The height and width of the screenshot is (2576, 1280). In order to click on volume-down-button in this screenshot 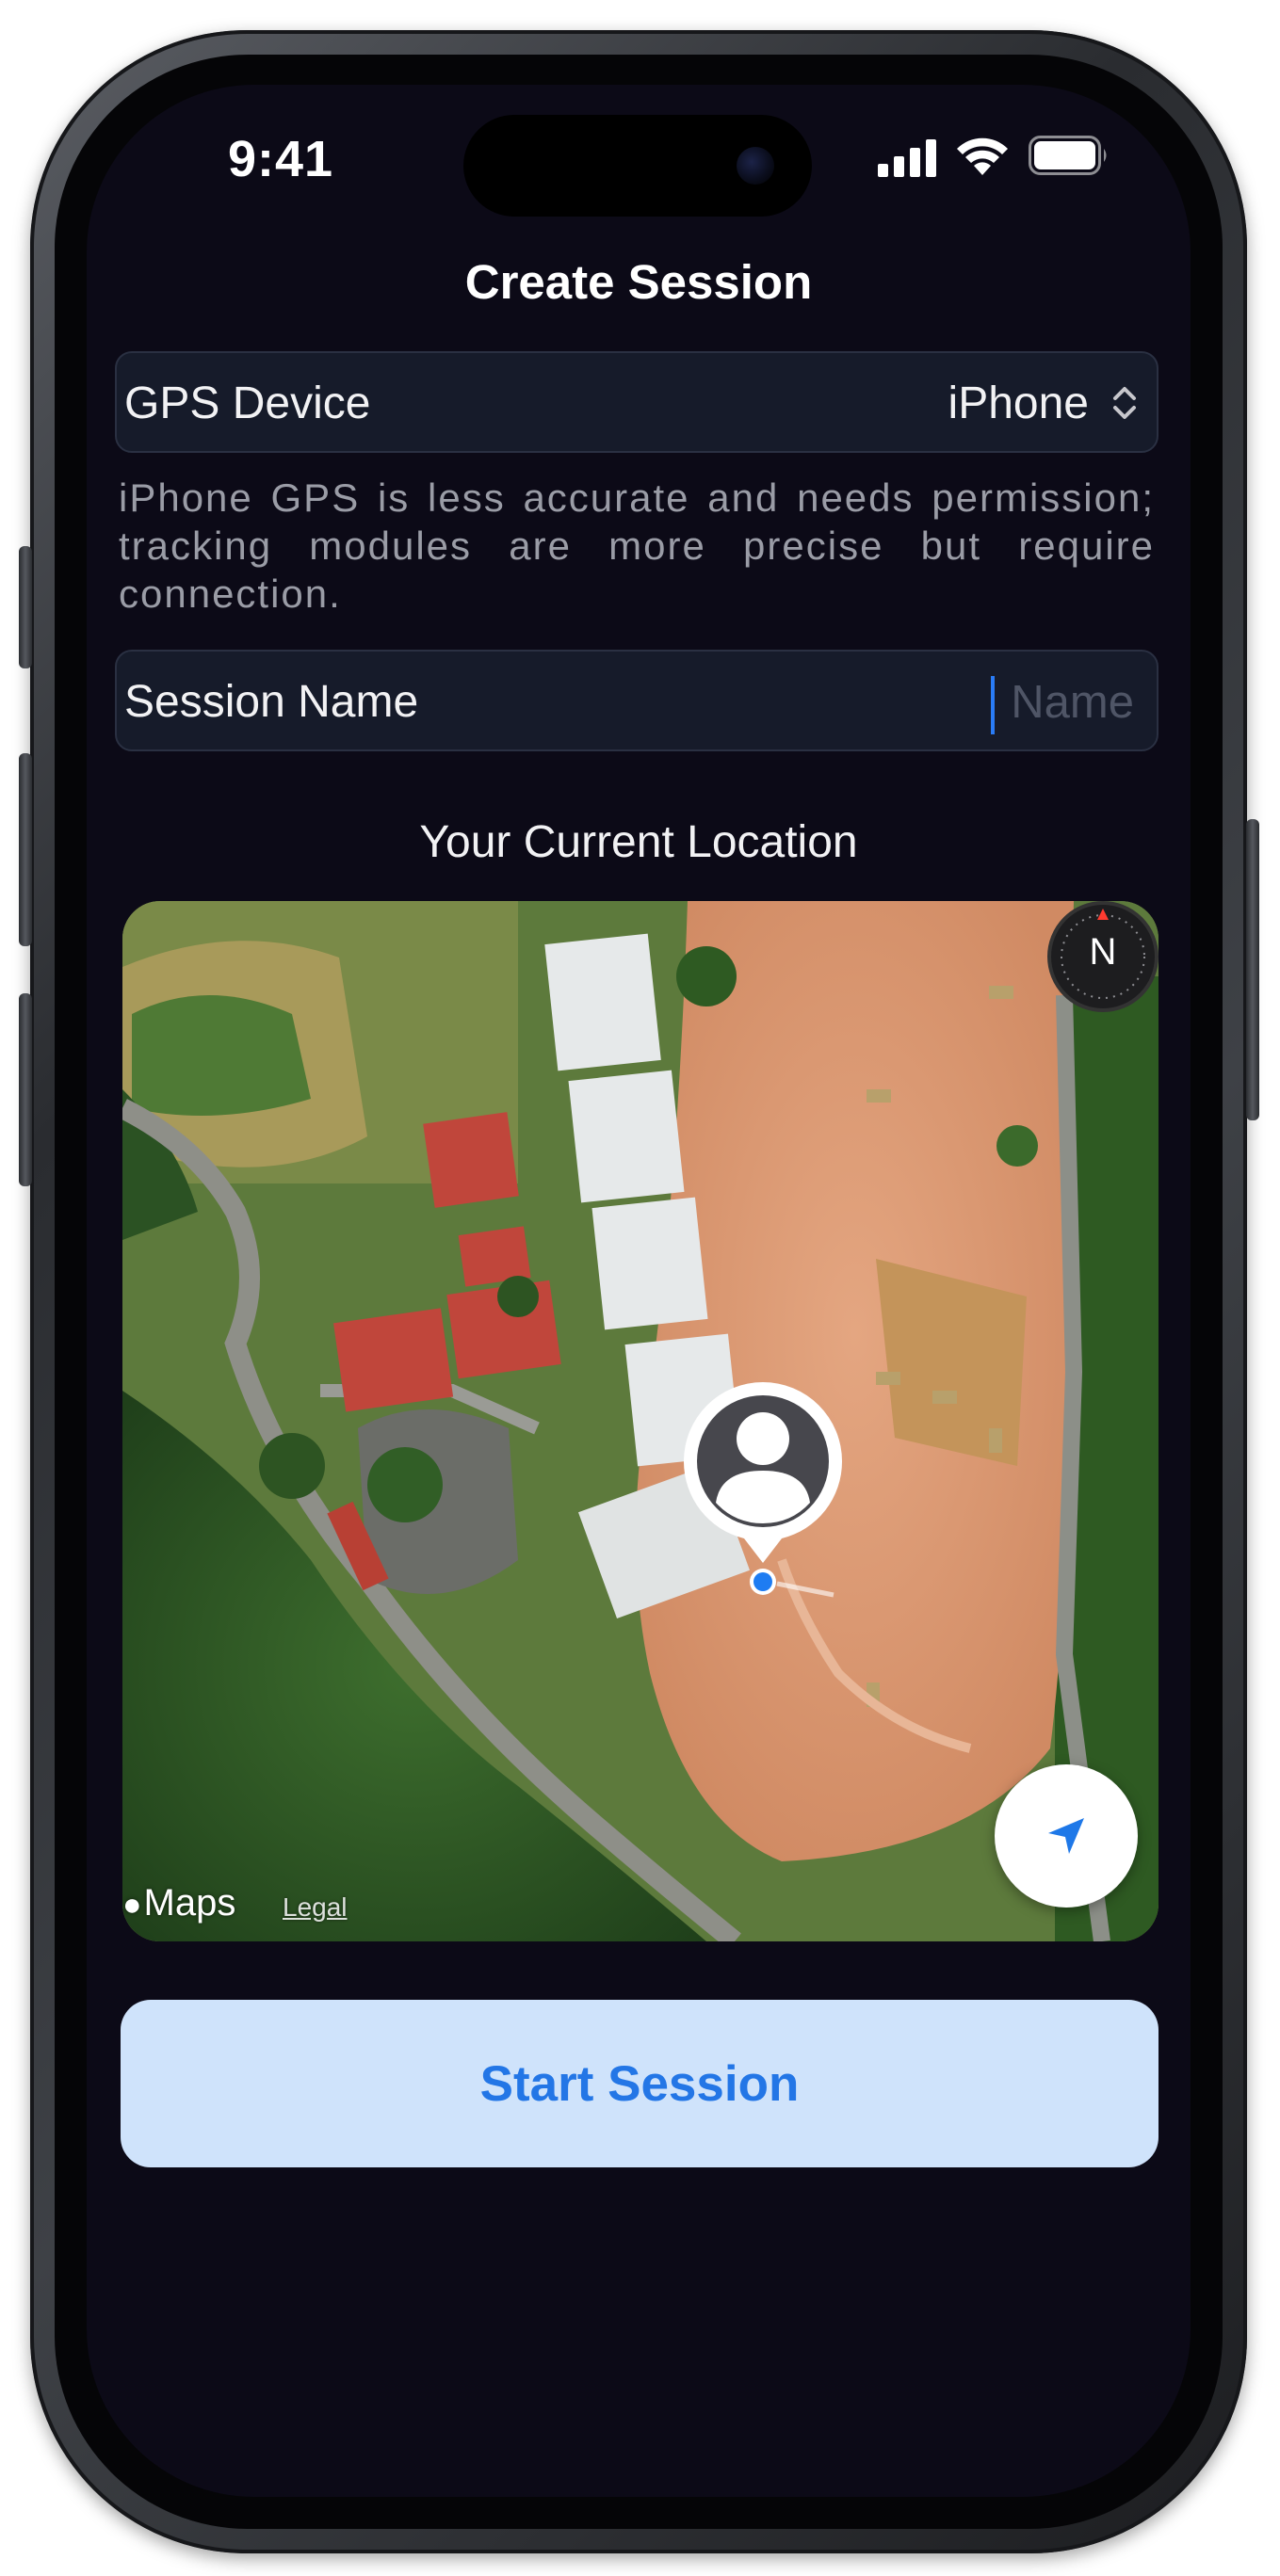, I will do `click(26, 1089)`.